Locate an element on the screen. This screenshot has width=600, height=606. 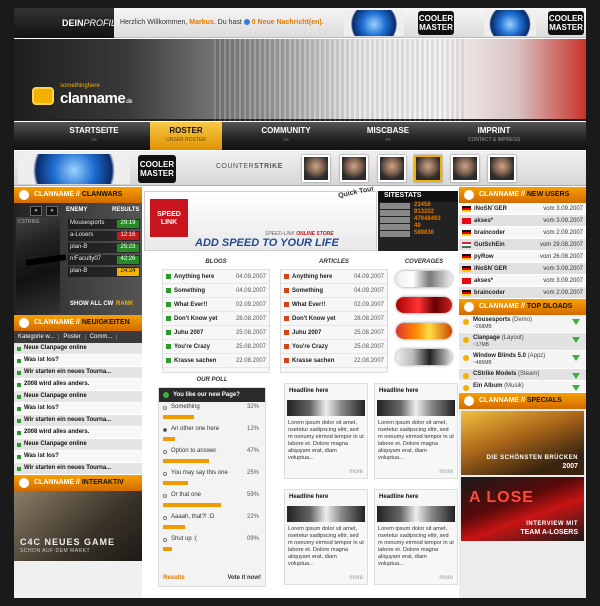
blog-item: Juhu 2007 25.08.2007 is located at coordinates (216, 333).